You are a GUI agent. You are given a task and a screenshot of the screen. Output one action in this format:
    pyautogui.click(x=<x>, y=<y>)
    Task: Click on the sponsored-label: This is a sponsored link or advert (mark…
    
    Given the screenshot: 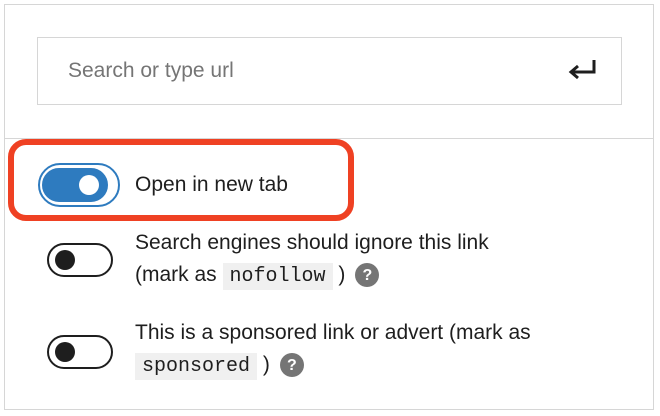 What is the action you would take?
    pyautogui.click(x=333, y=349)
    